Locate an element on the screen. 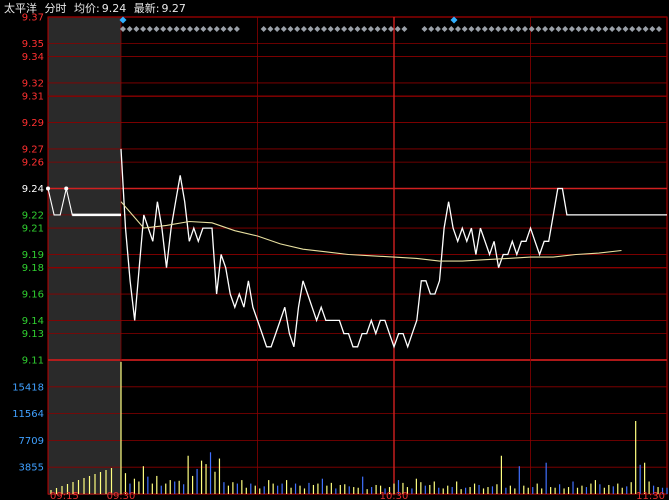 Image resolution: width=669 pixels, height=500 pixels. time-tick-label: 11:30 is located at coordinates (650, 495).